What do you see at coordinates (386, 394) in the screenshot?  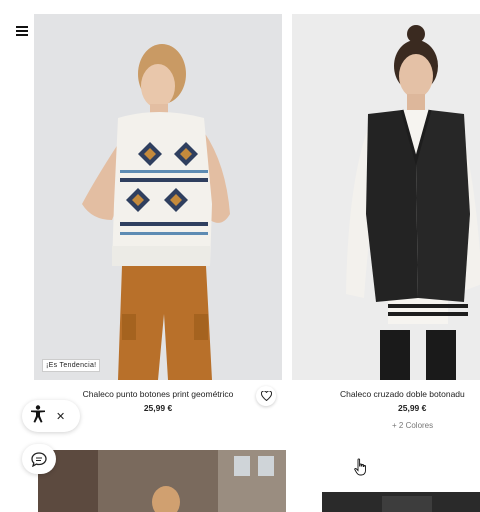 I see `product-title: Chaleco cruzado doble botonadu` at bounding box center [386, 394].